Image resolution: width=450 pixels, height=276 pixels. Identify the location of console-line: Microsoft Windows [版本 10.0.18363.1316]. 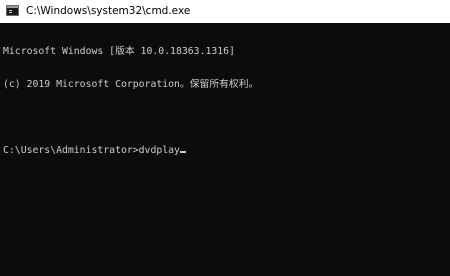
(119, 51).